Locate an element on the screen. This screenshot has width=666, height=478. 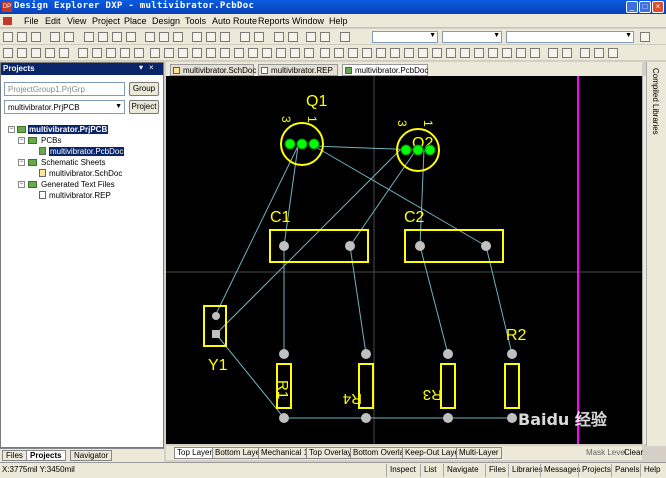
fill-icon is located at coordinates (381, 53).